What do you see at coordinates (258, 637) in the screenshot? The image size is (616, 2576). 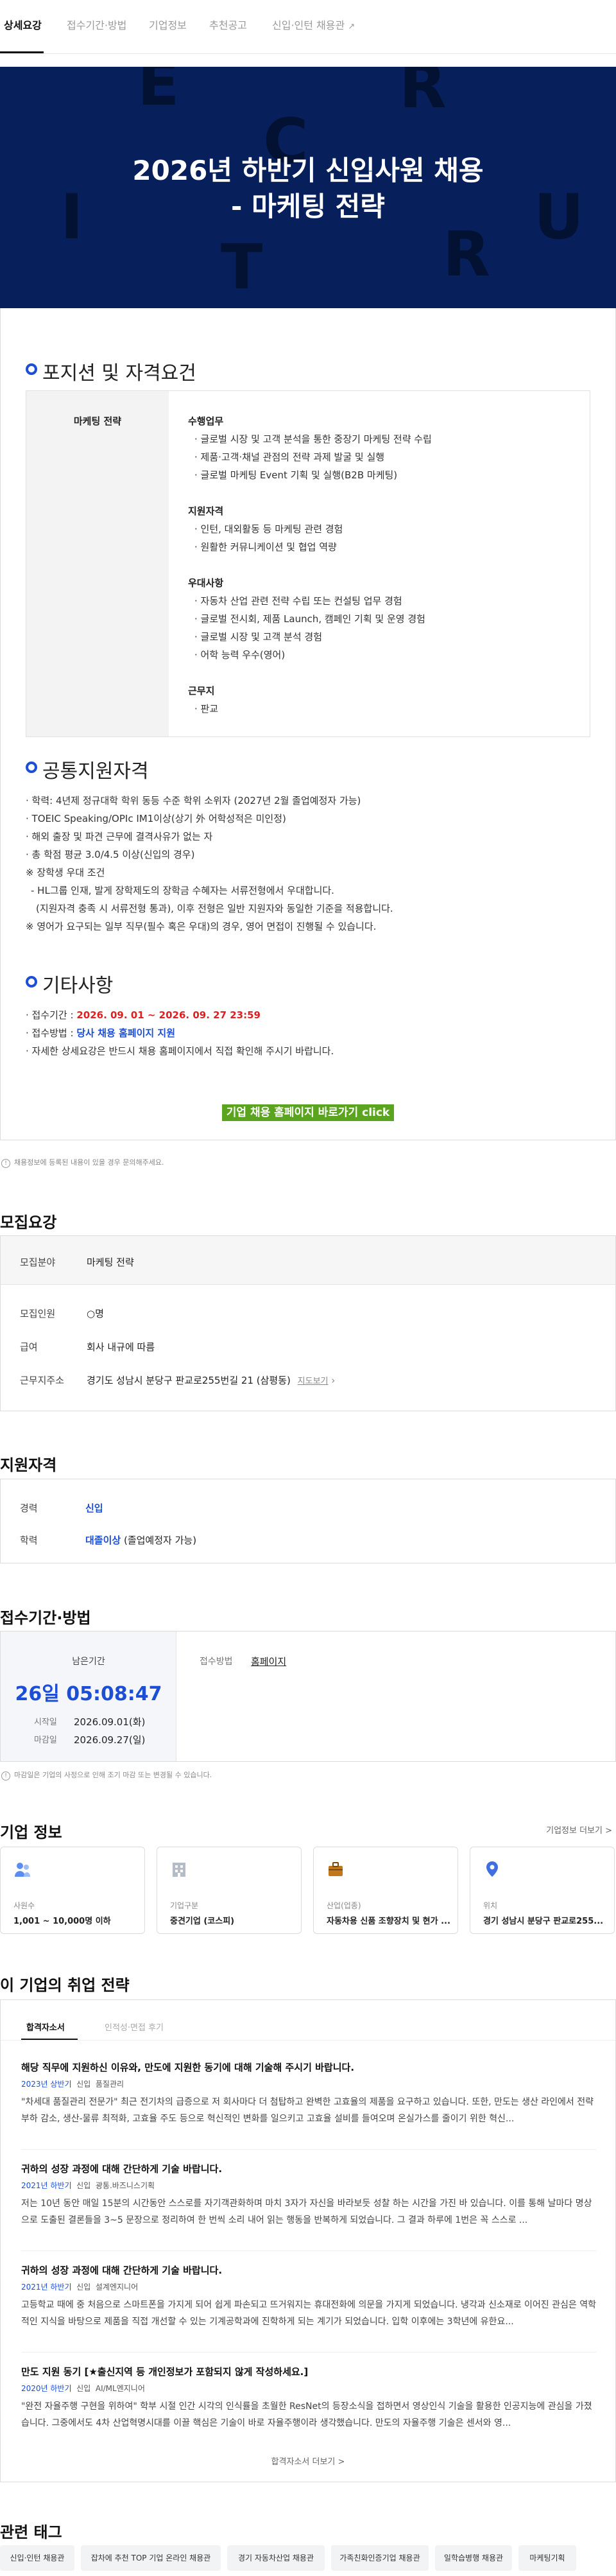 I see `req-item: · 글로벌 시장 및 고객 분석 경험` at bounding box center [258, 637].